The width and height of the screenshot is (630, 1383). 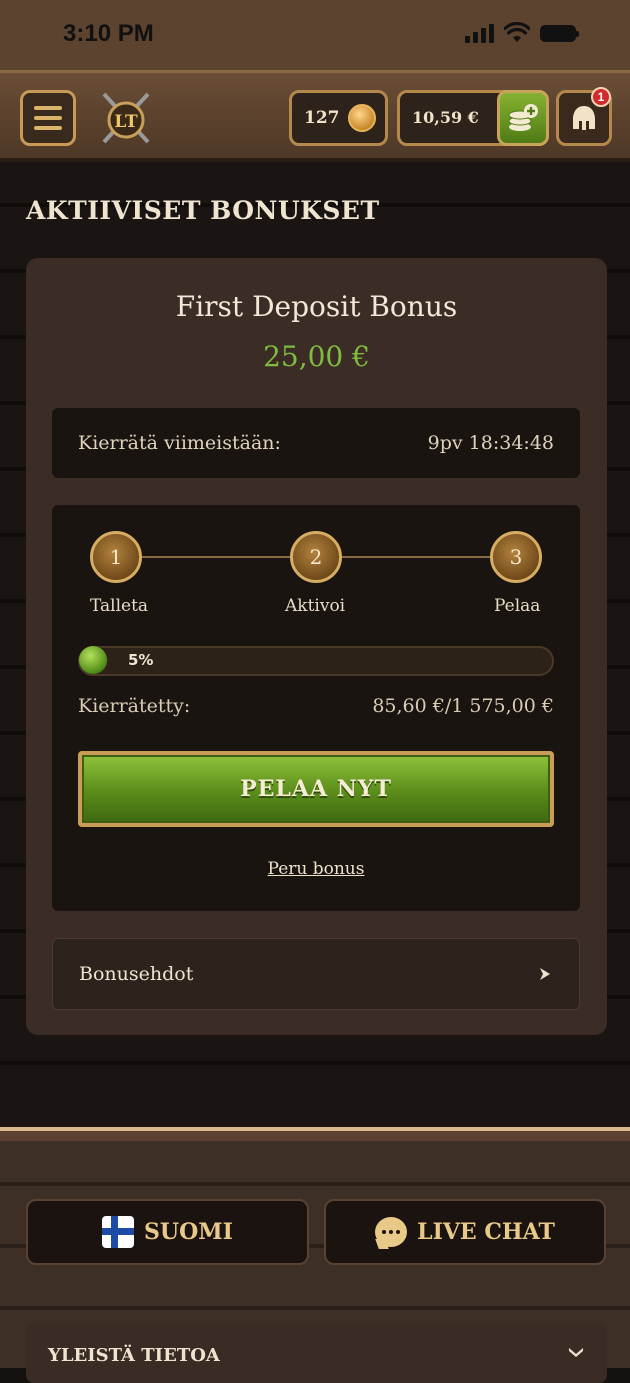 I want to click on step-3: 3, so click(x=516, y=557).